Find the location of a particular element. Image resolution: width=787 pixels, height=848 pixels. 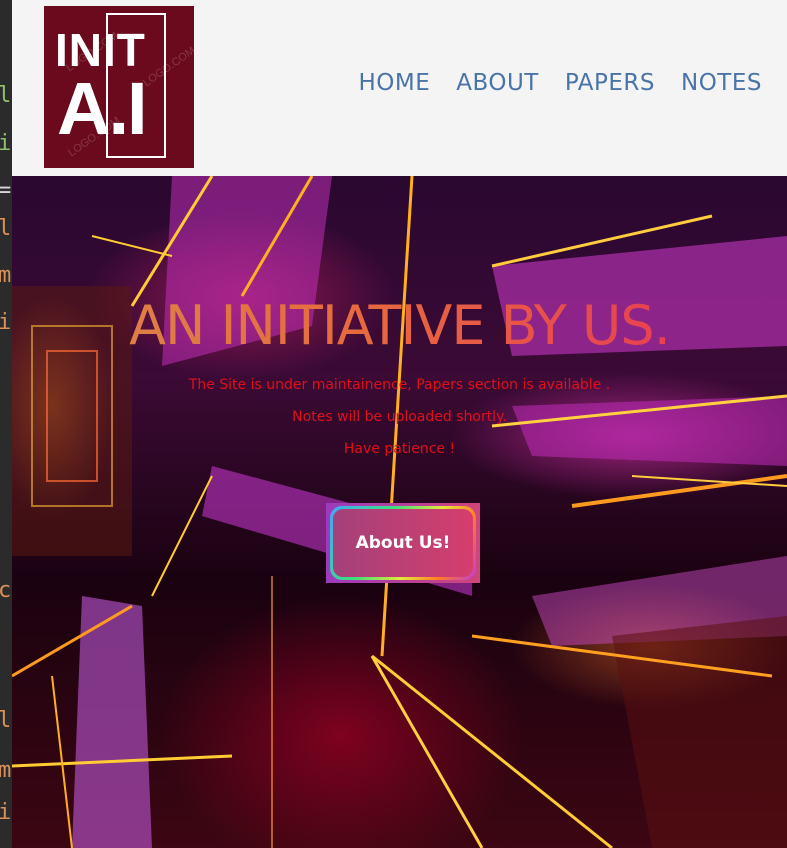

main-nav: HOME ABOUT PAPERS NOTES is located at coordinates (560, 83).